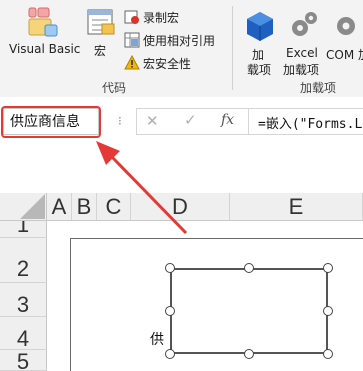 The image size is (363, 371). I want to click on record-macro-label: 录制宏, so click(161, 18).